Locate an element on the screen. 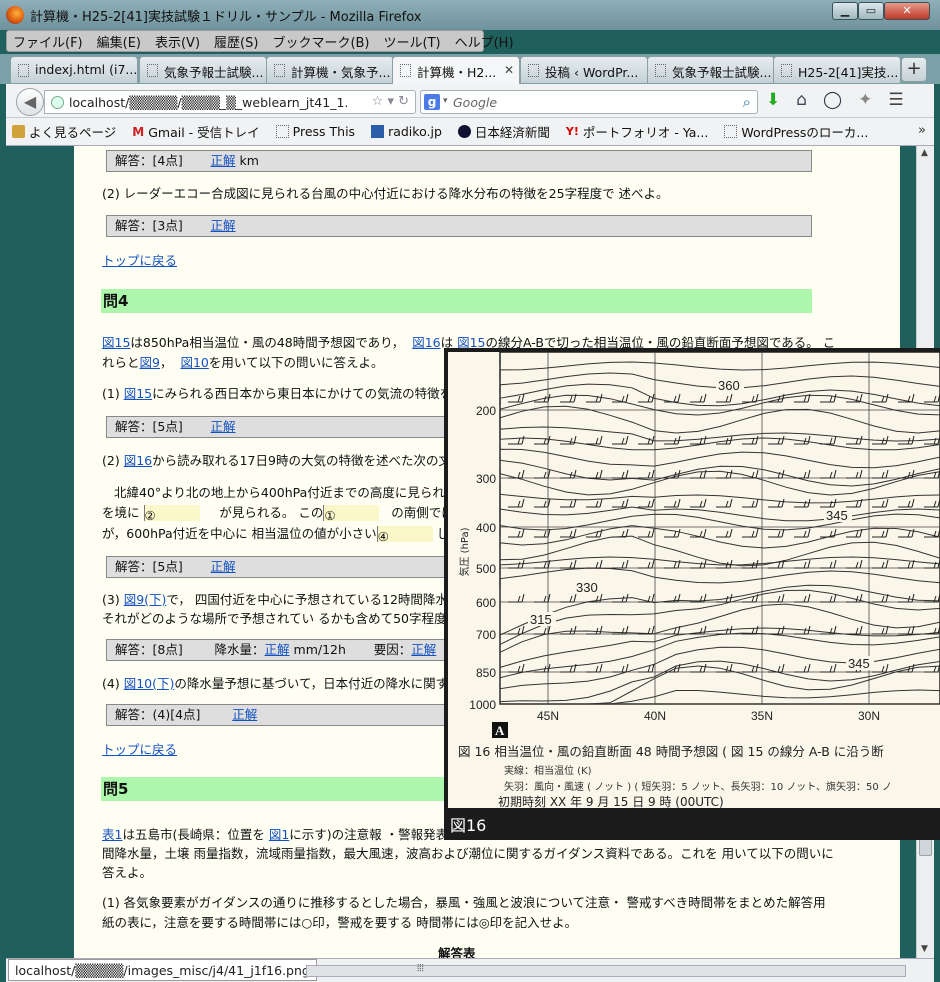 This screenshot has height=982, width=940. figure-link: 図9(下) is located at coordinates (145, 599).